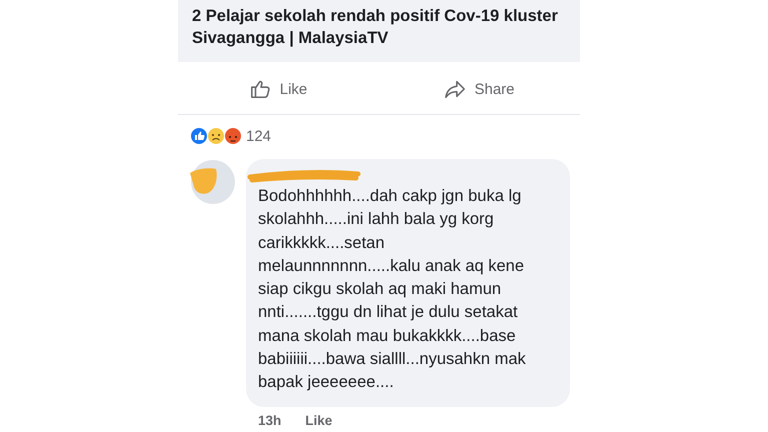 This screenshot has width=768, height=432. What do you see at coordinates (455, 89) in the screenshot?
I see `share-arrow-icon` at bounding box center [455, 89].